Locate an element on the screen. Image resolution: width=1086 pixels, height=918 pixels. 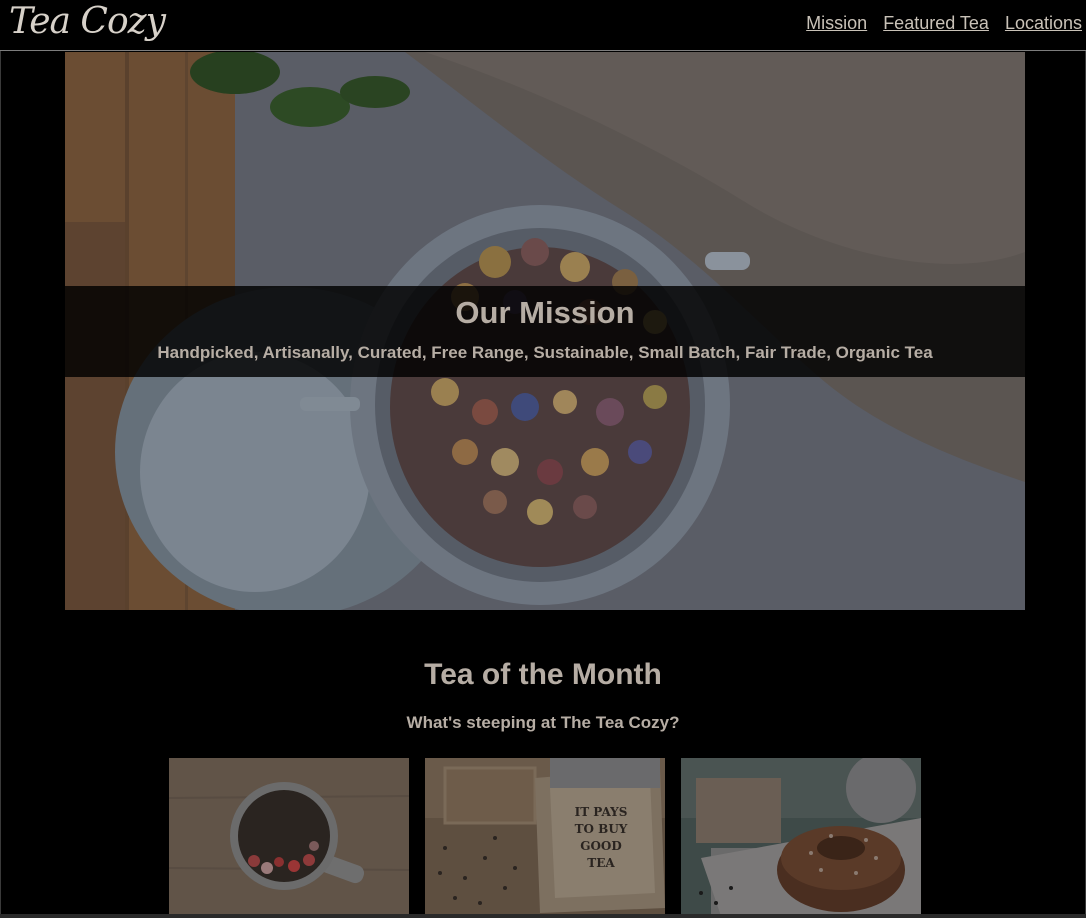
main-nav: Mission Featured Tea Locations is located at coordinates (944, 23).